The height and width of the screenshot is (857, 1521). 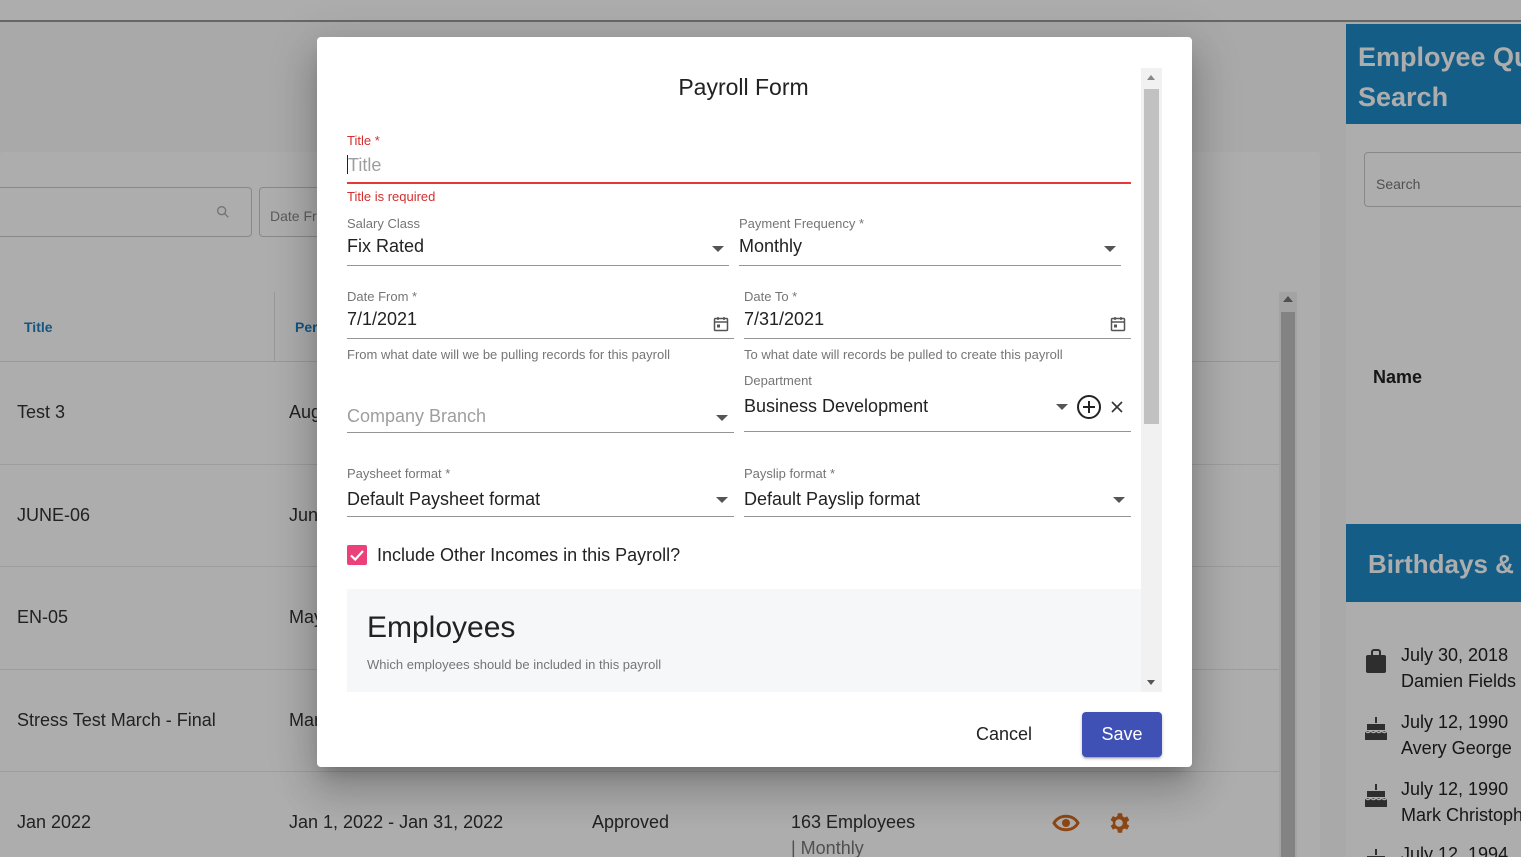 What do you see at coordinates (363, 140) in the screenshot?
I see `title-field-label: Title *` at bounding box center [363, 140].